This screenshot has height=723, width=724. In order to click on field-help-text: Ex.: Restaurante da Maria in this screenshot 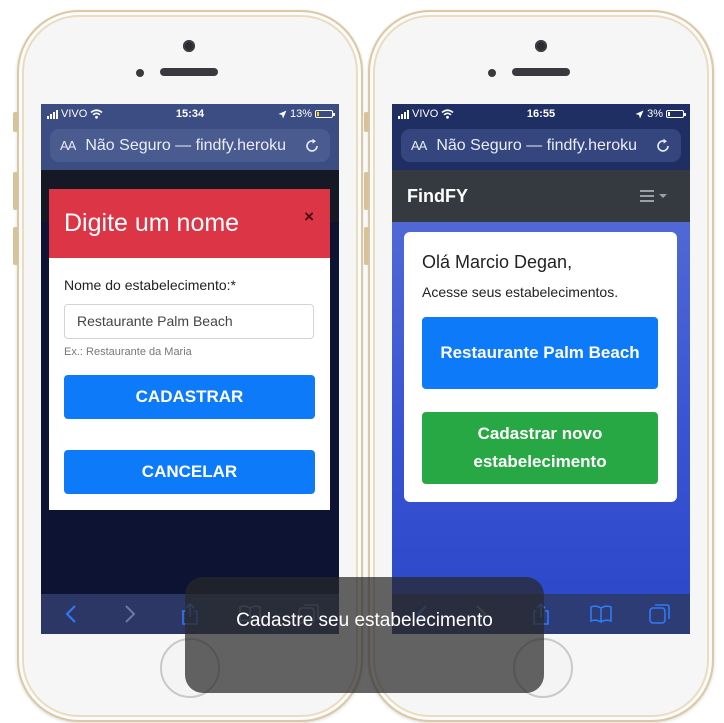, I will do `click(128, 352)`.